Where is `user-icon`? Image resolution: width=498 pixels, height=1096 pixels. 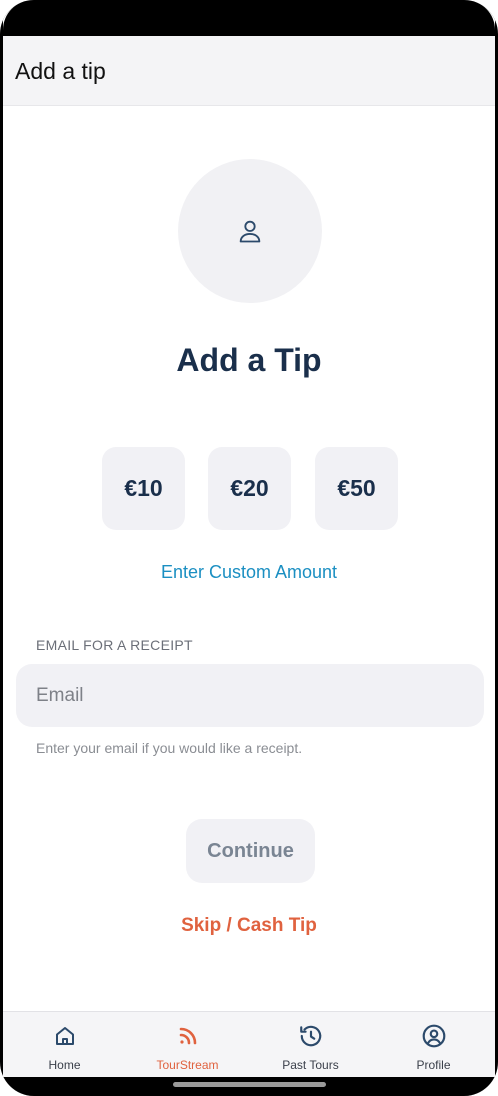 user-icon is located at coordinates (250, 231).